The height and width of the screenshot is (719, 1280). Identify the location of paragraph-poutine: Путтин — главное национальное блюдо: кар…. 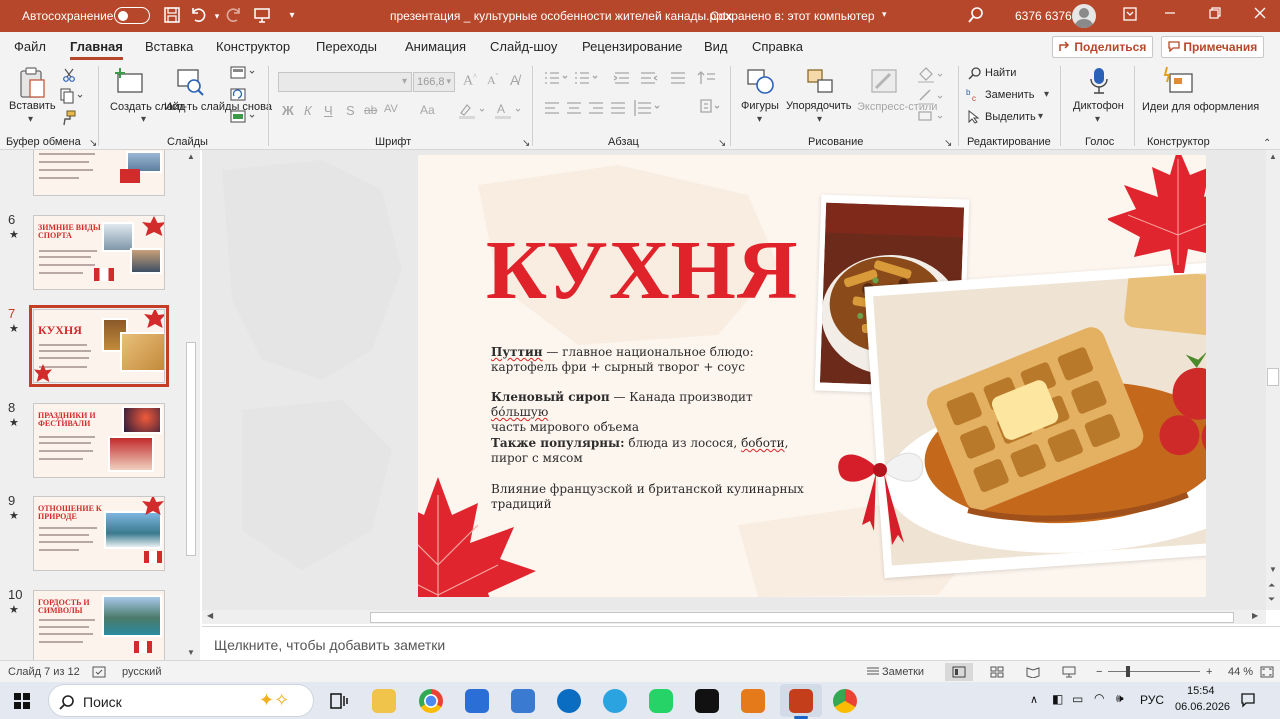
(651, 360).